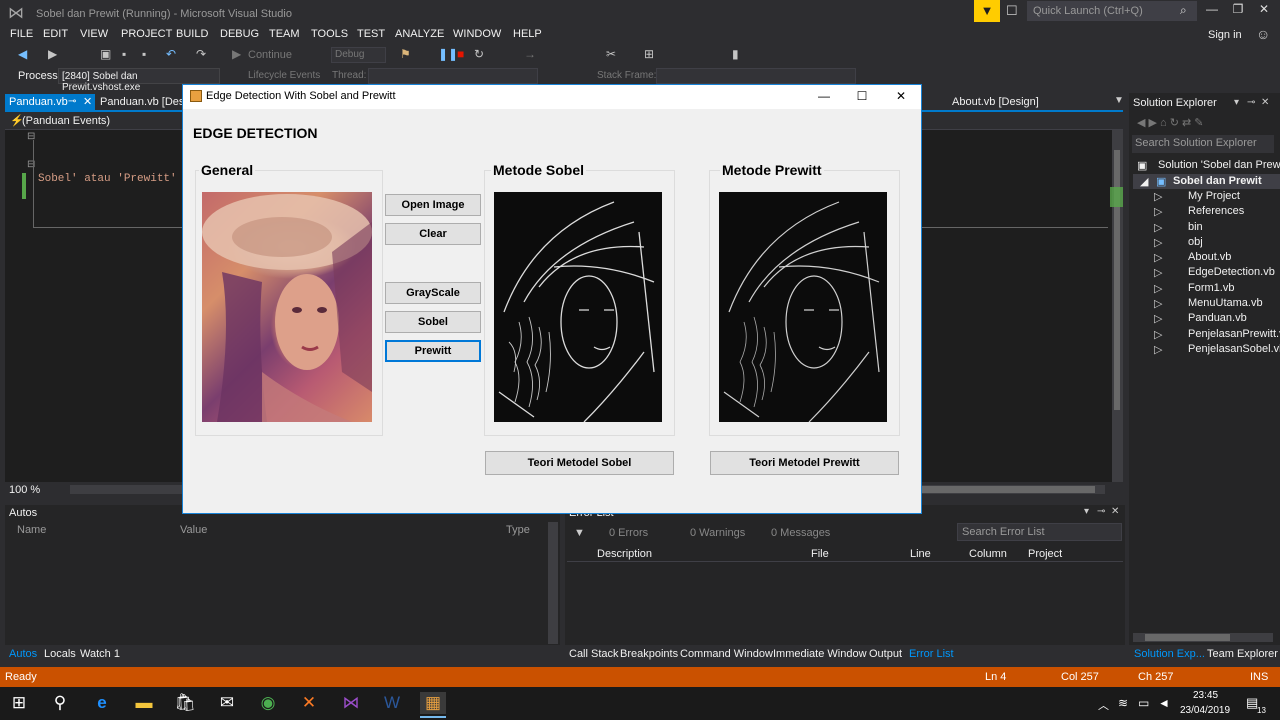  What do you see at coordinates (717, 533) in the screenshot?
I see `warnings-filter-button: 0 Warnings` at bounding box center [717, 533].